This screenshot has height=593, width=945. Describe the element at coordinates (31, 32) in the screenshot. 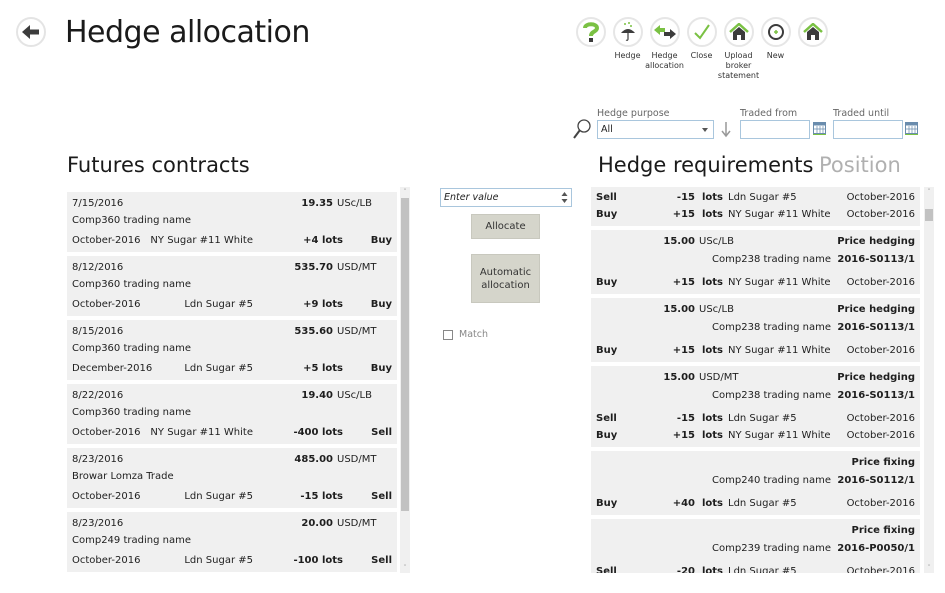

I see `back-button` at that location.